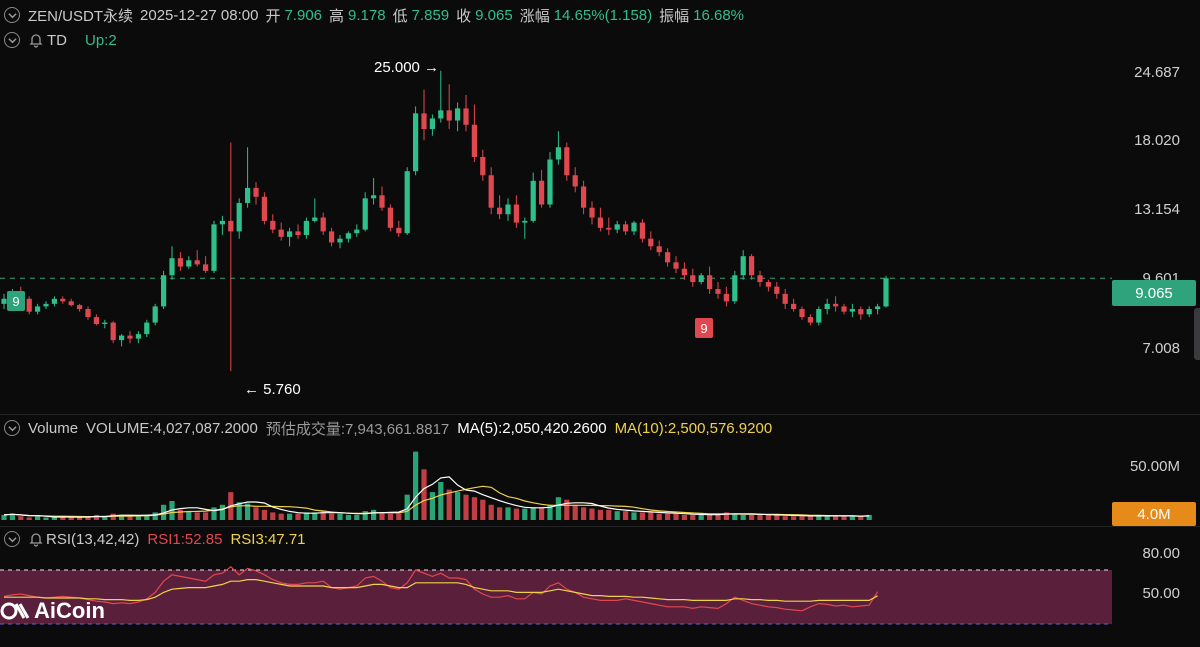 This screenshot has width=1200, height=647. What do you see at coordinates (69, 610) in the screenshot?
I see `aicoin-logo-text: AiCoin` at bounding box center [69, 610].